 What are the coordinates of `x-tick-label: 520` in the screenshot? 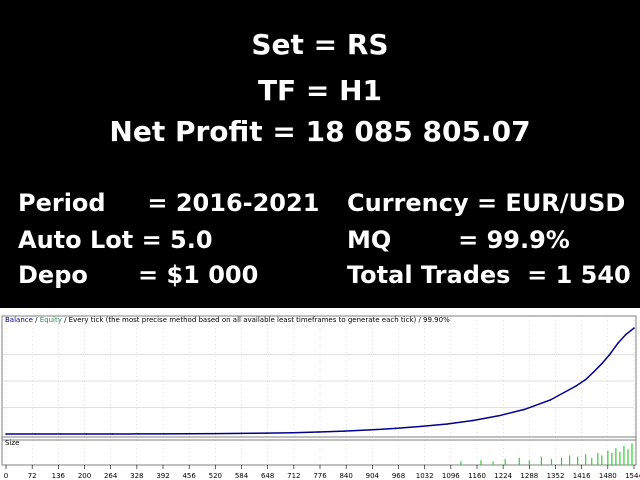 It's located at (215, 476).